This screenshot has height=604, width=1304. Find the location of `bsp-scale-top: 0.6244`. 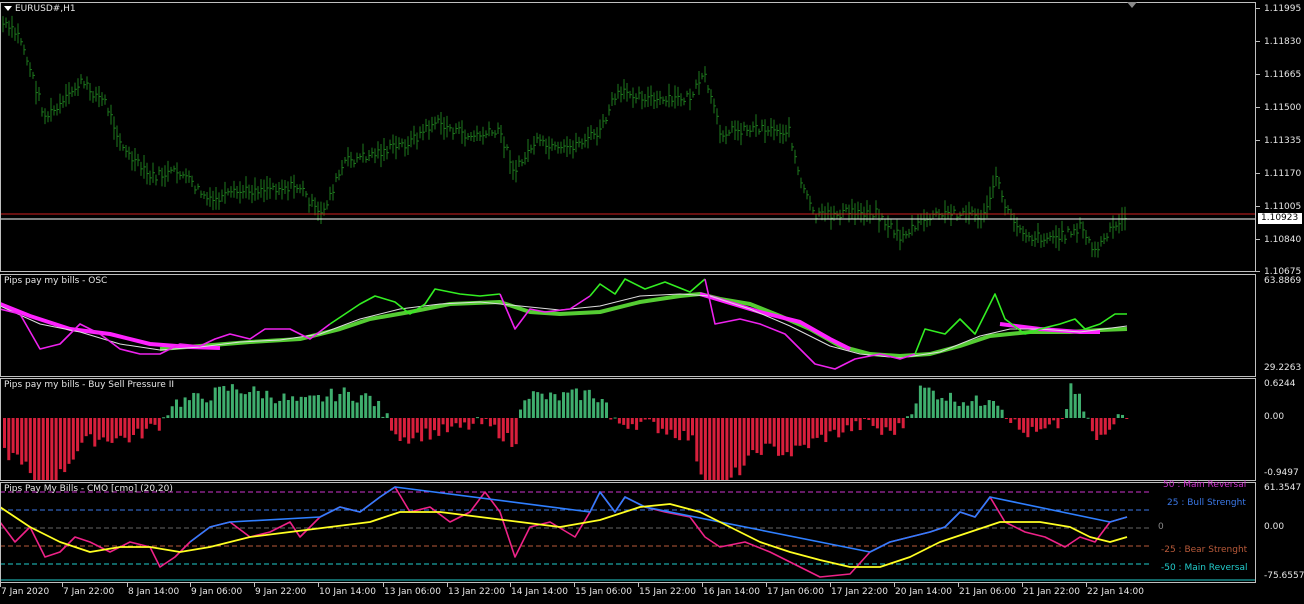

bsp-scale-top: 0.6244 is located at coordinates (1280, 384).